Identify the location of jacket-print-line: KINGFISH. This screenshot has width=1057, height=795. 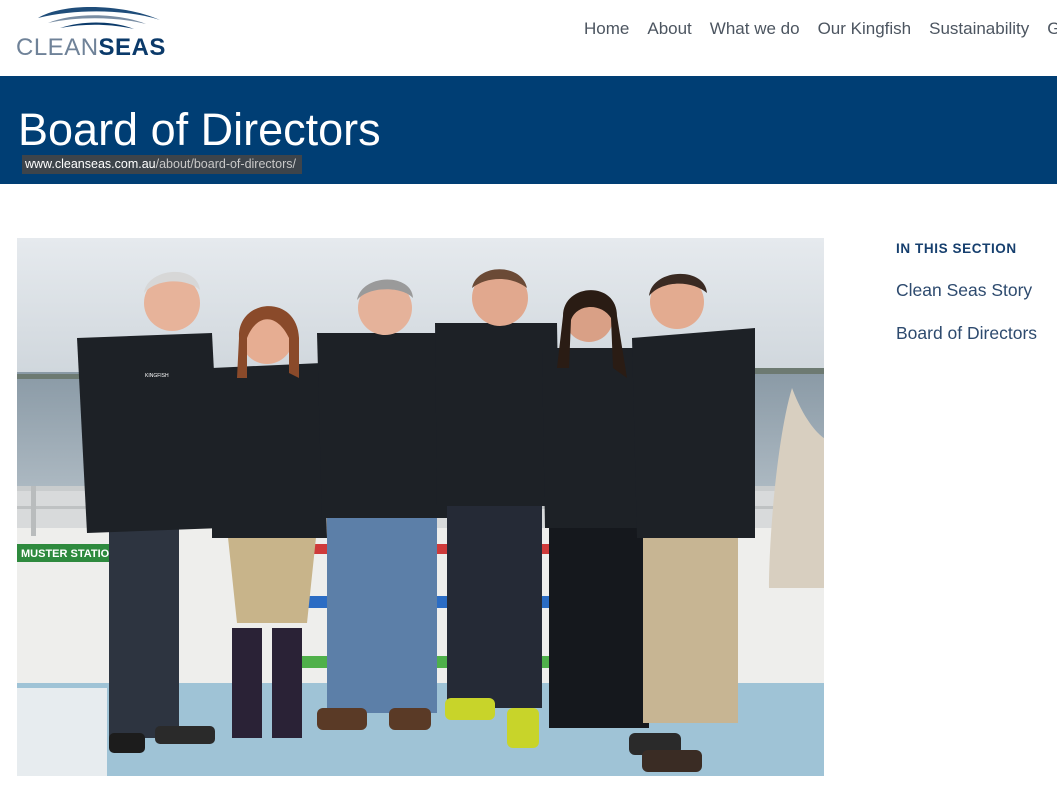
(157, 376).